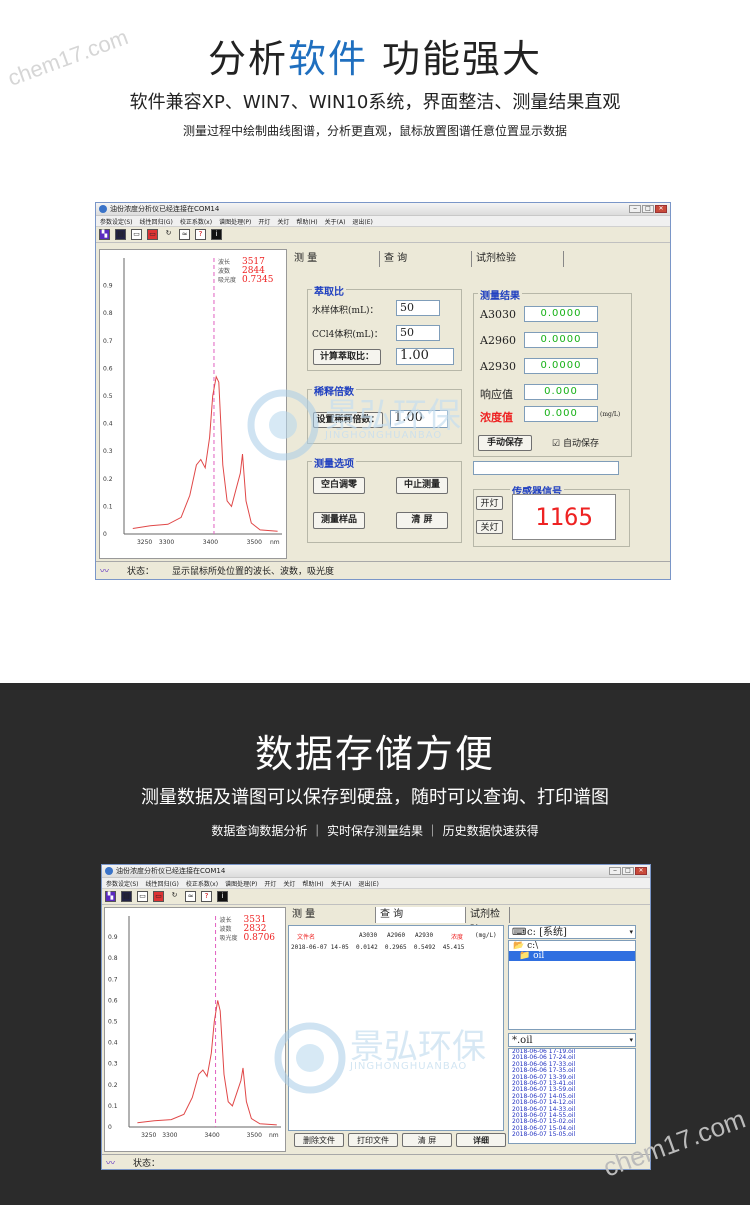  Describe the element at coordinates (489, 527) in the screenshot. I see `lamp-off-button: 关灯` at that location.